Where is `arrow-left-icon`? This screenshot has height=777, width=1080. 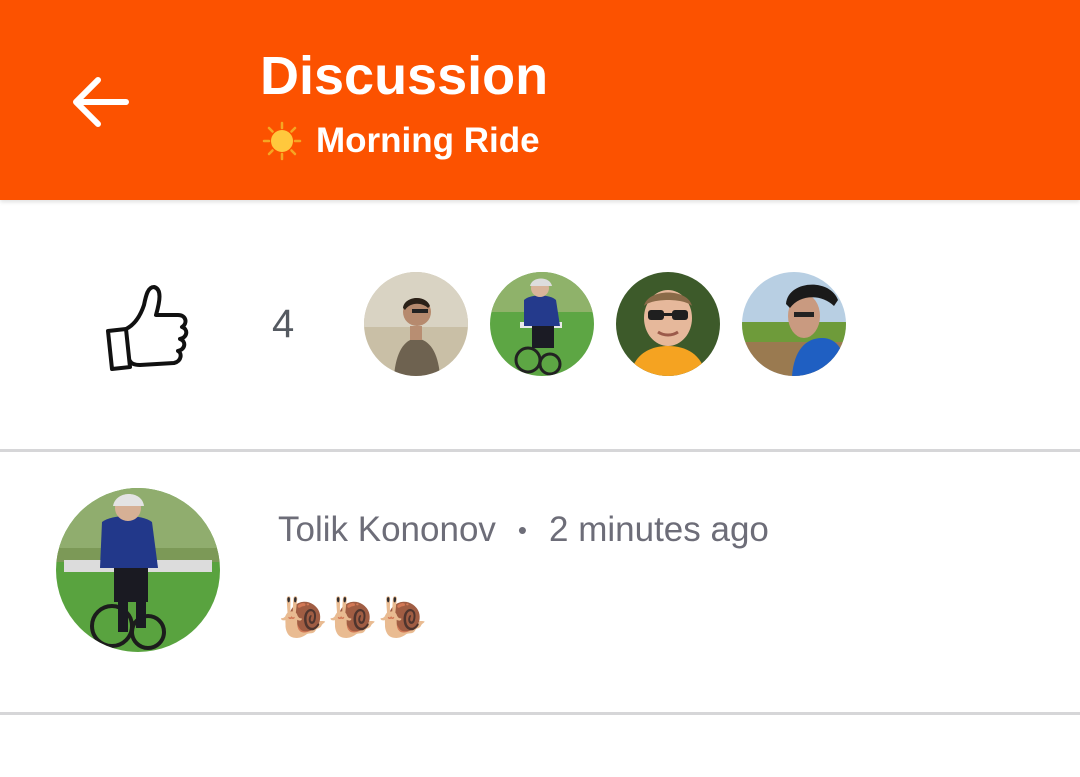 arrow-left-icon is located at coordinates (101, 102).